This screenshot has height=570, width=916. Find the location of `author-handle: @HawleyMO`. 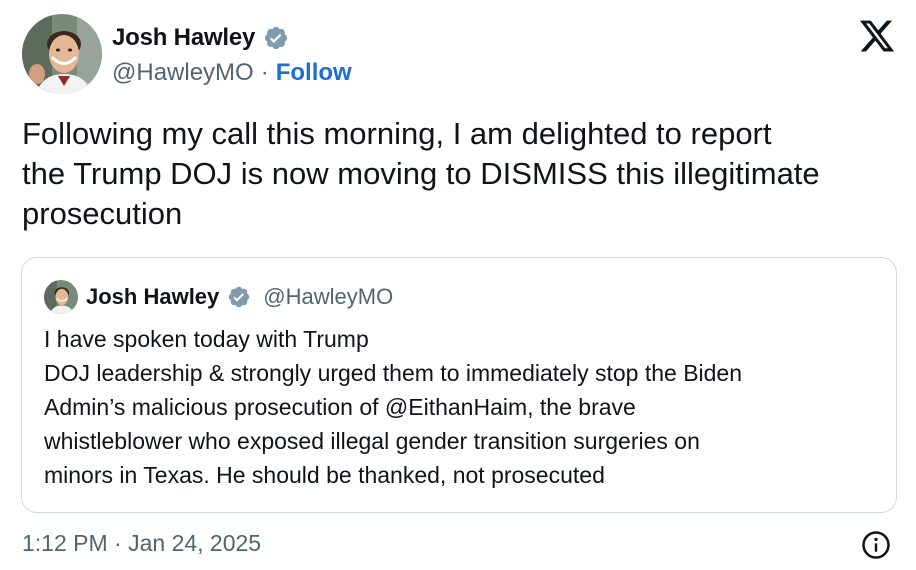

author-handle: @HawleyMO is located at coordinates (183, 73).